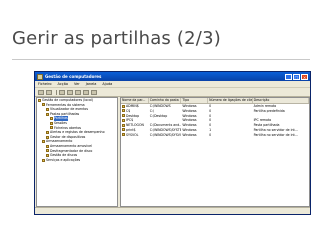 The height and width of the screenshot is (240, 320). I want to click on column-header: Tipo, so click(195, 100).